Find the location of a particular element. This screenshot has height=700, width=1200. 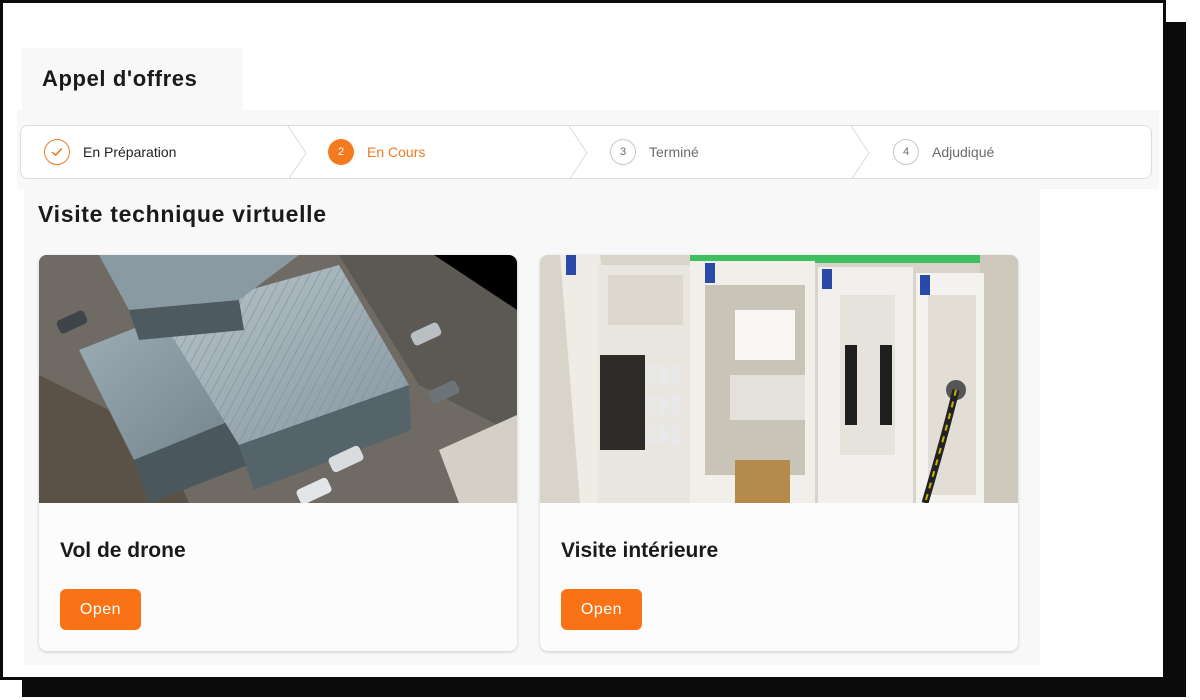

step-label: Adjudiqué is located at coordinates (963, 152).